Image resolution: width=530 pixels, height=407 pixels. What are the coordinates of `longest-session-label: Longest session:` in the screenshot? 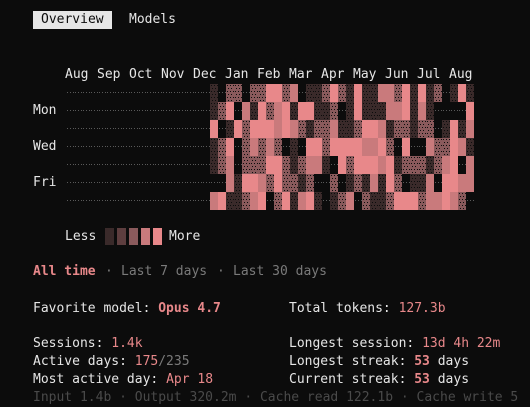 It's located at (352, 343).